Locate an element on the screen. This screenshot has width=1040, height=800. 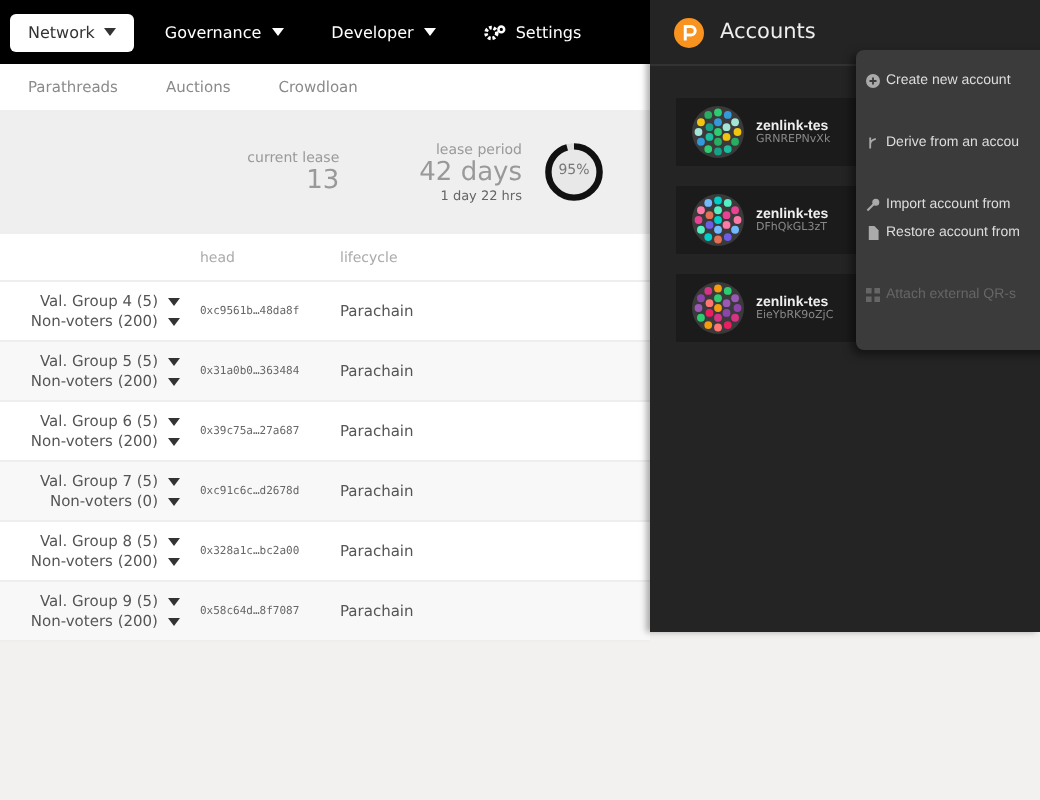
stat-value: 42 days is located at coordinates (470, 172).